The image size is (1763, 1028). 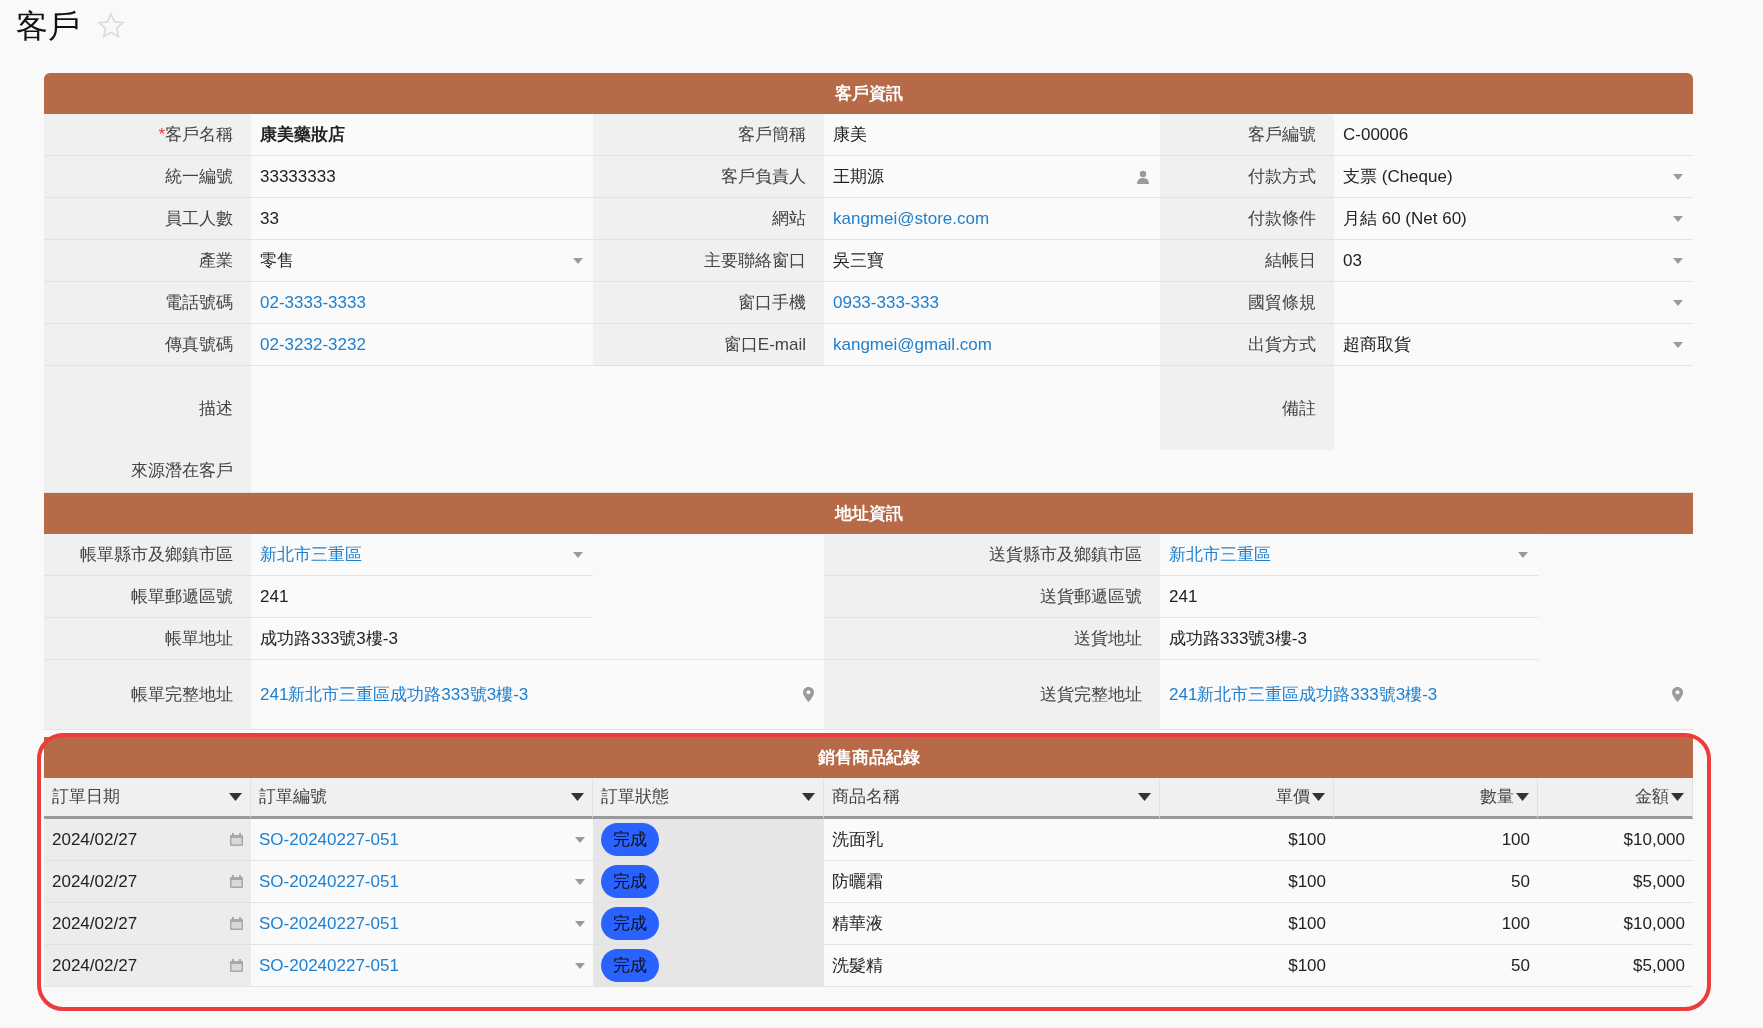 I want to click on field-label: 國貿條規, so click(x=1282, y=302).